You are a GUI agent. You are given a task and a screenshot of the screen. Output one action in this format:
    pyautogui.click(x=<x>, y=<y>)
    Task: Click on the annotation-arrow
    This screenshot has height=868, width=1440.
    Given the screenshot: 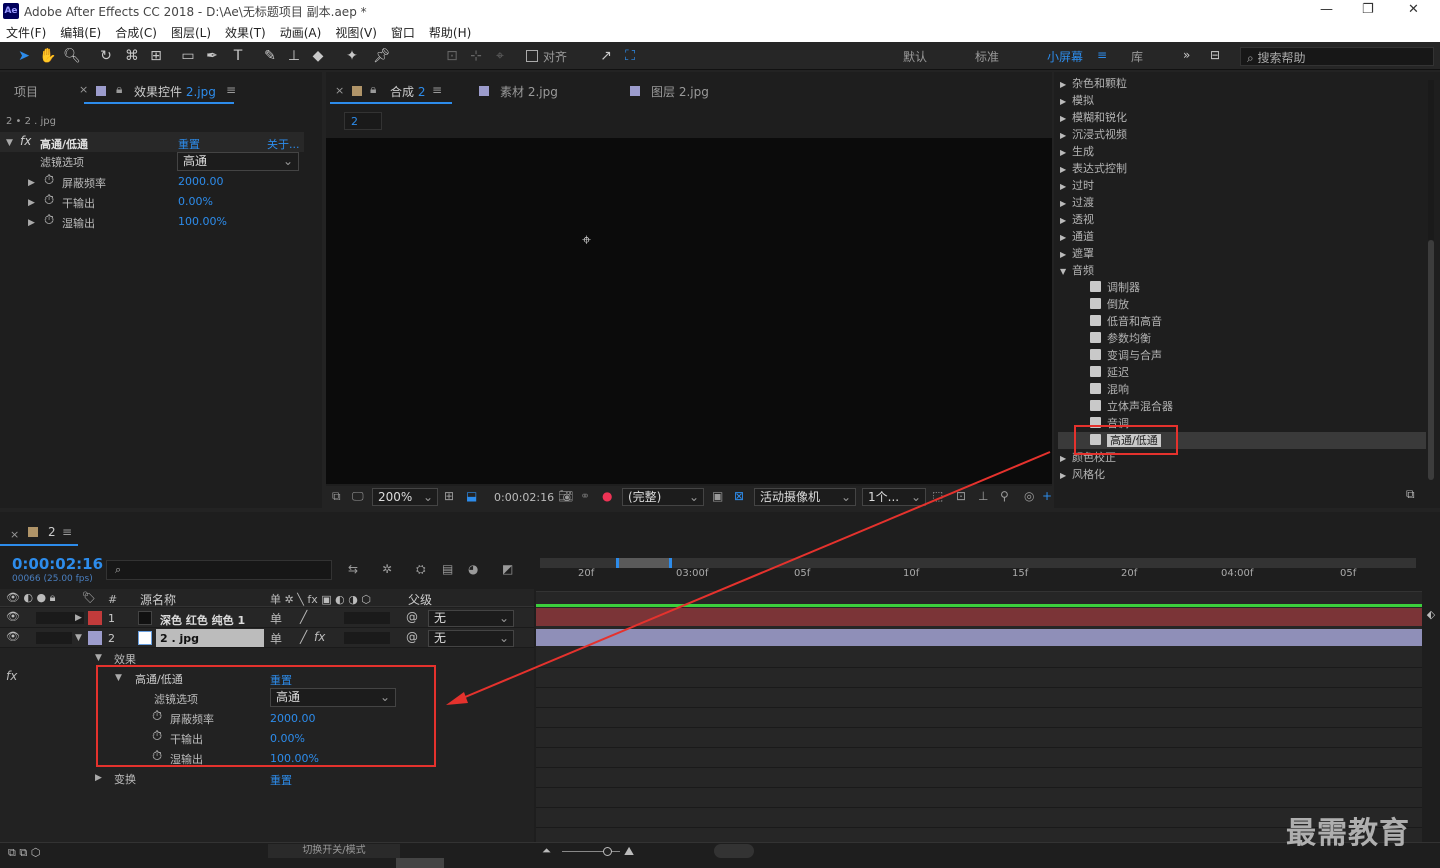 What is the action you would take?
    pyautogui.click(x=748, y=578)
    